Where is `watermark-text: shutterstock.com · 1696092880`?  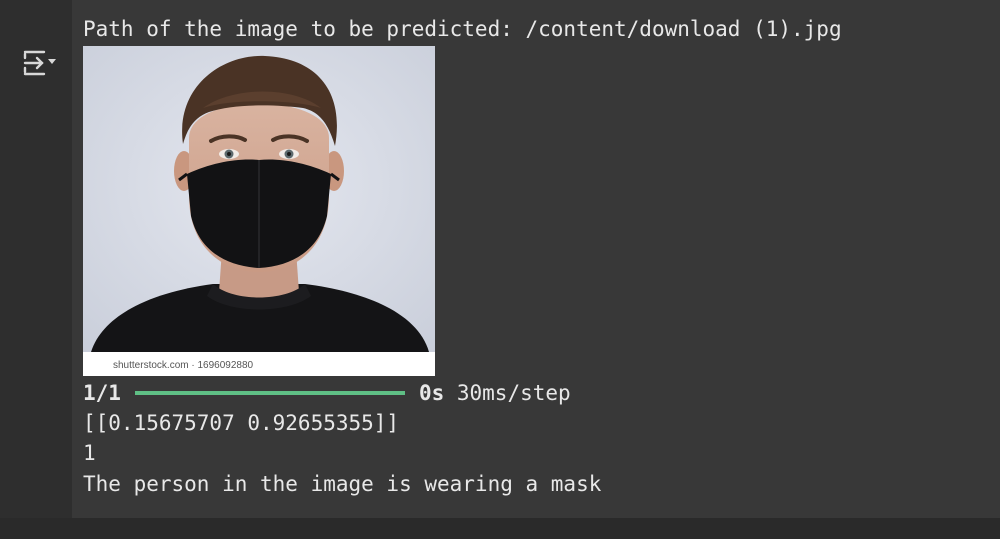 watermark-text: shutterstock.com · 1696092880 is located at coordinates (183, 365).